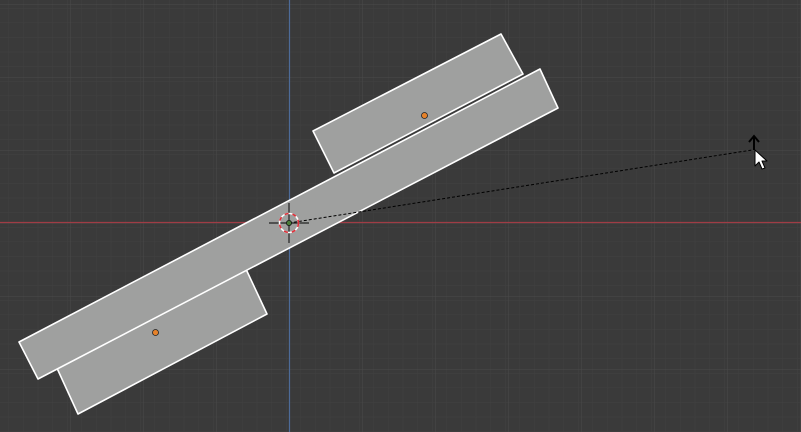 The image size is (801, 432). What do you see at coordinates (155, 332) in the screenshot?
I see `lower-block-origin-dot` at bounding box center [155, 332].